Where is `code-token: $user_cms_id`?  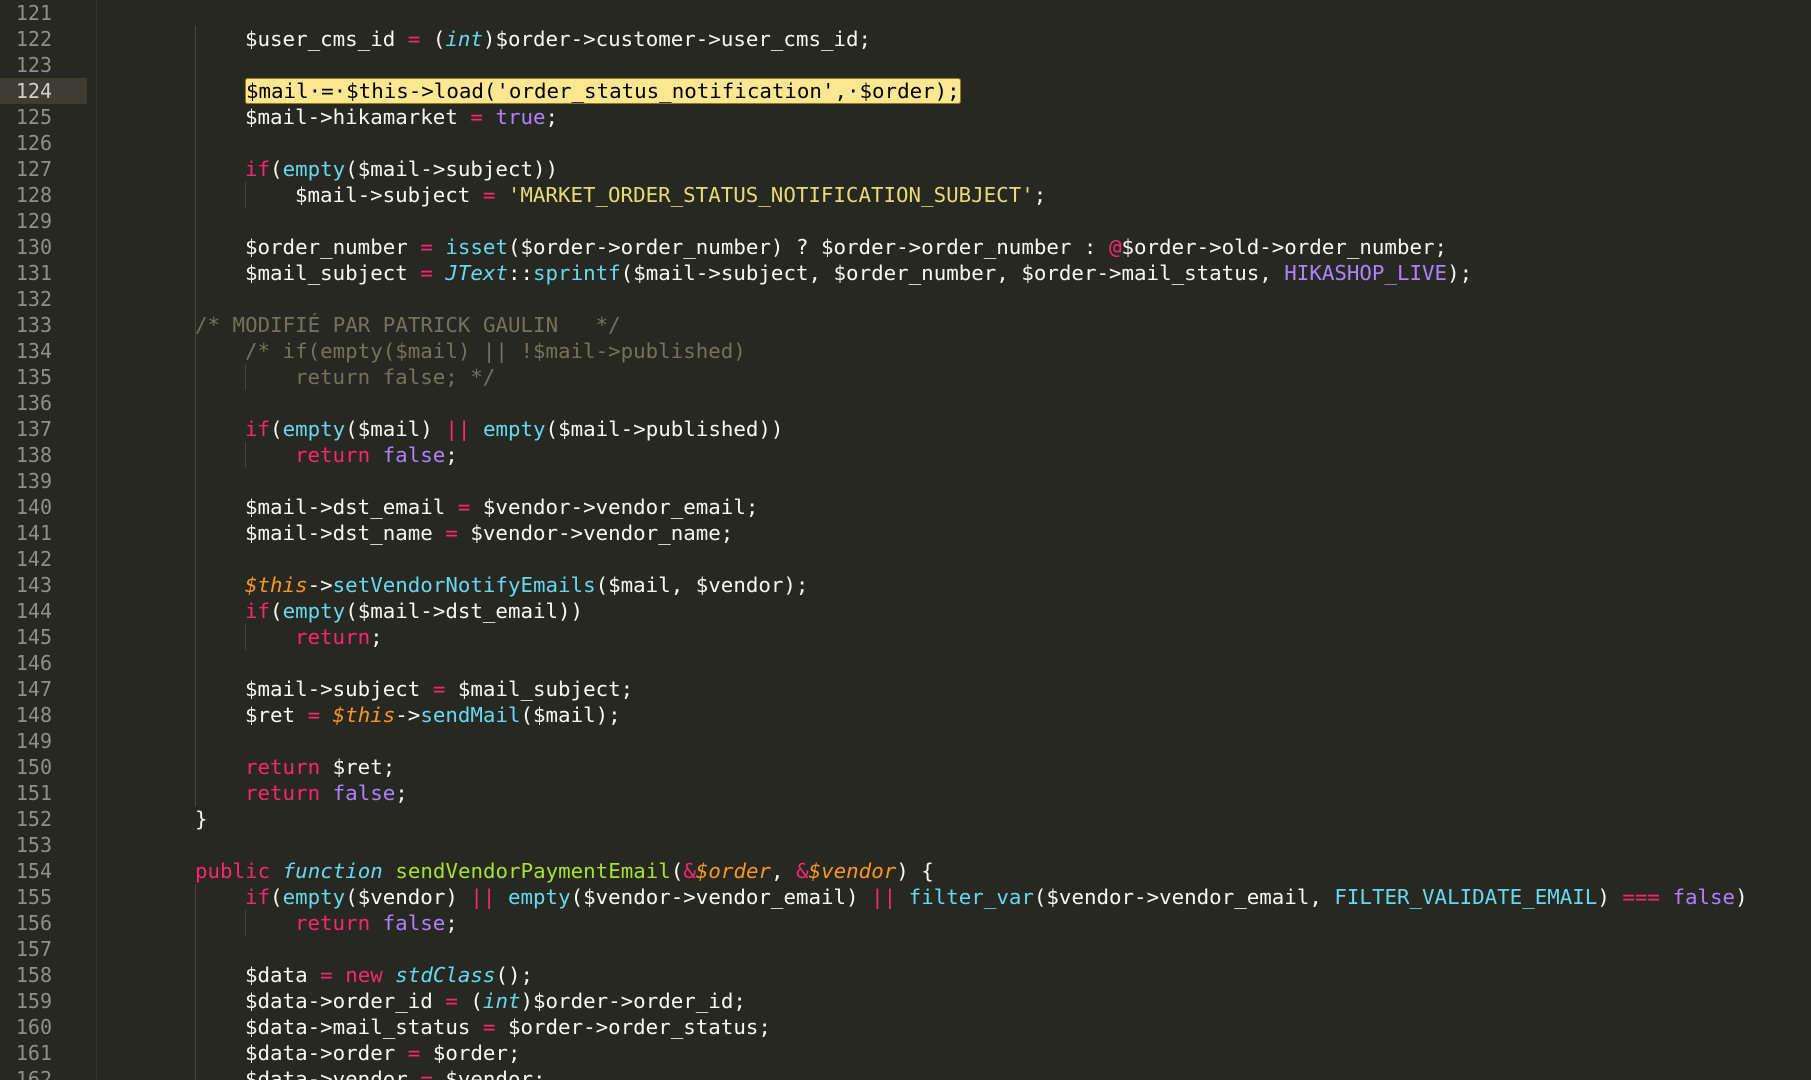
code-token: $user_cms_id is located at coordinates (326, 39).